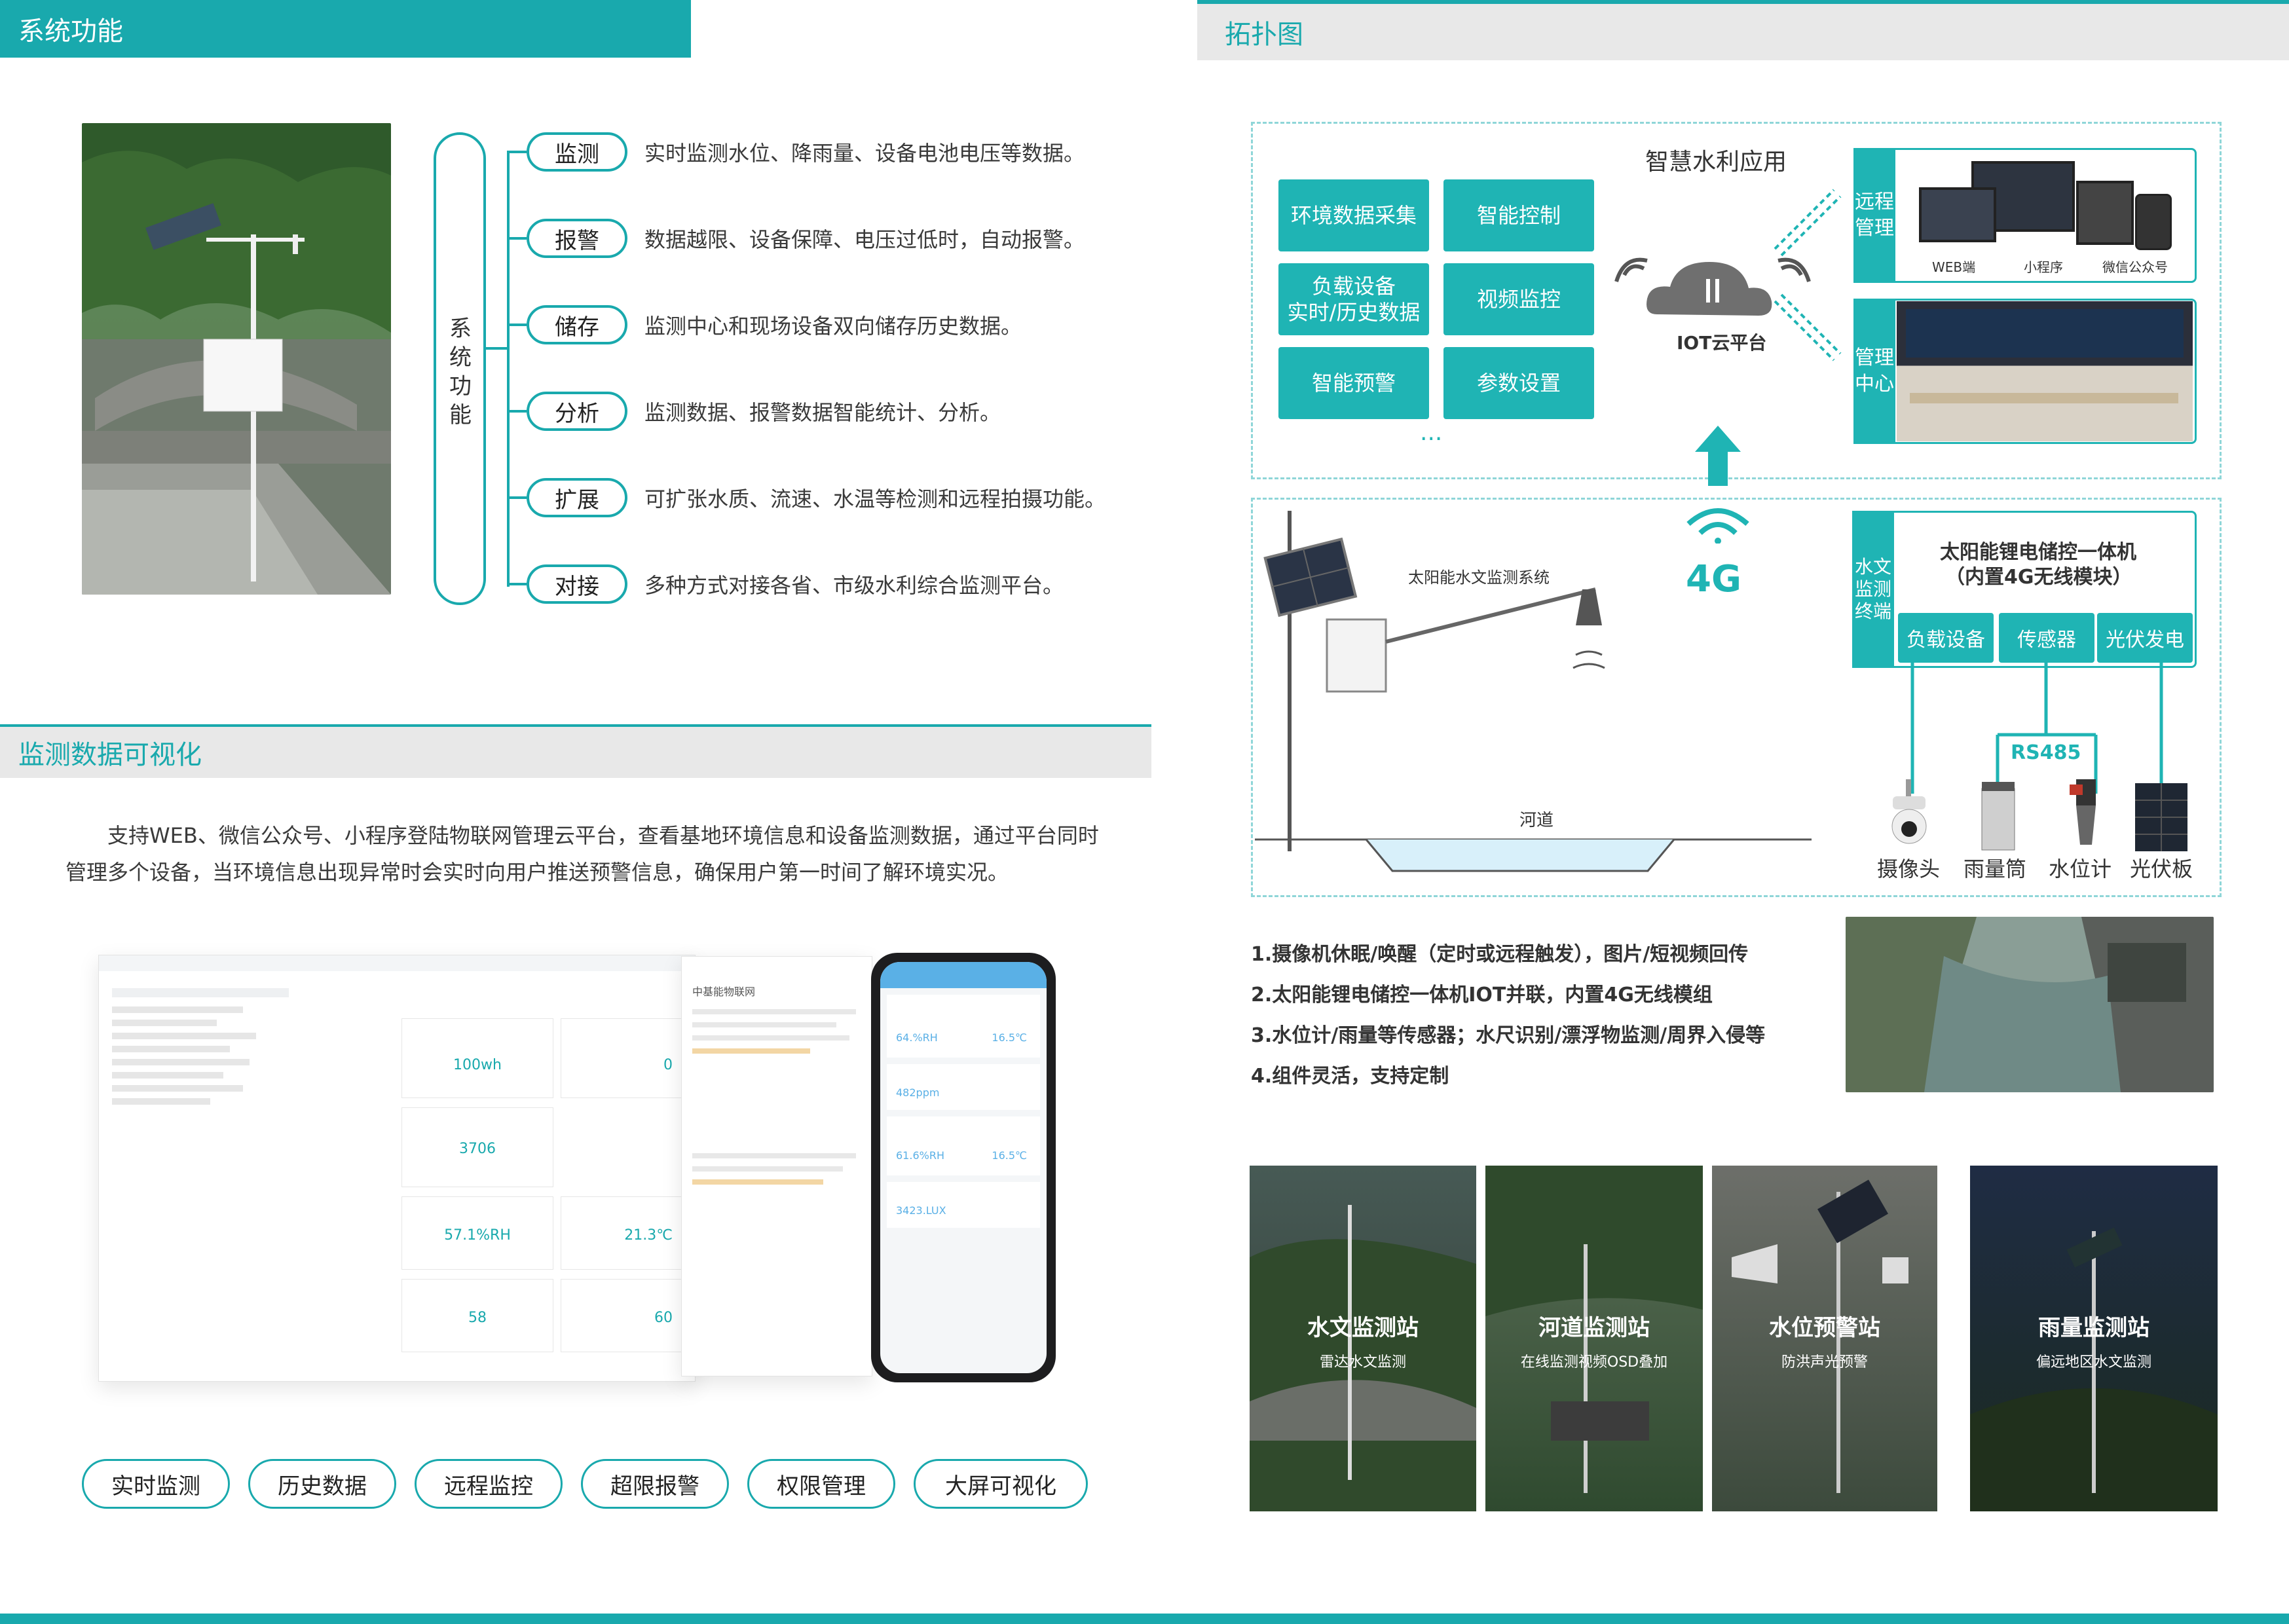  I want to click on remote-screens, so click(2049, 205).